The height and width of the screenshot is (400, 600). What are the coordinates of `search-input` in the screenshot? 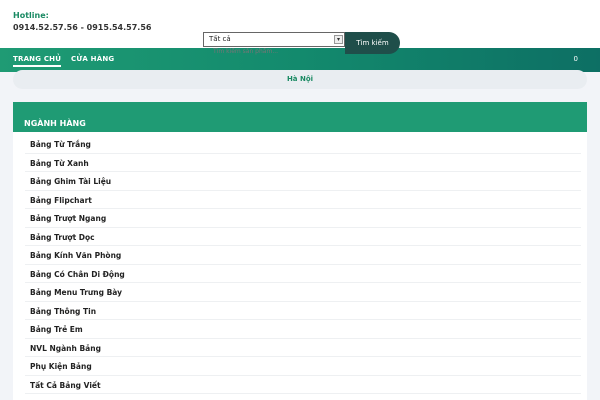 It's located at (274, 51).